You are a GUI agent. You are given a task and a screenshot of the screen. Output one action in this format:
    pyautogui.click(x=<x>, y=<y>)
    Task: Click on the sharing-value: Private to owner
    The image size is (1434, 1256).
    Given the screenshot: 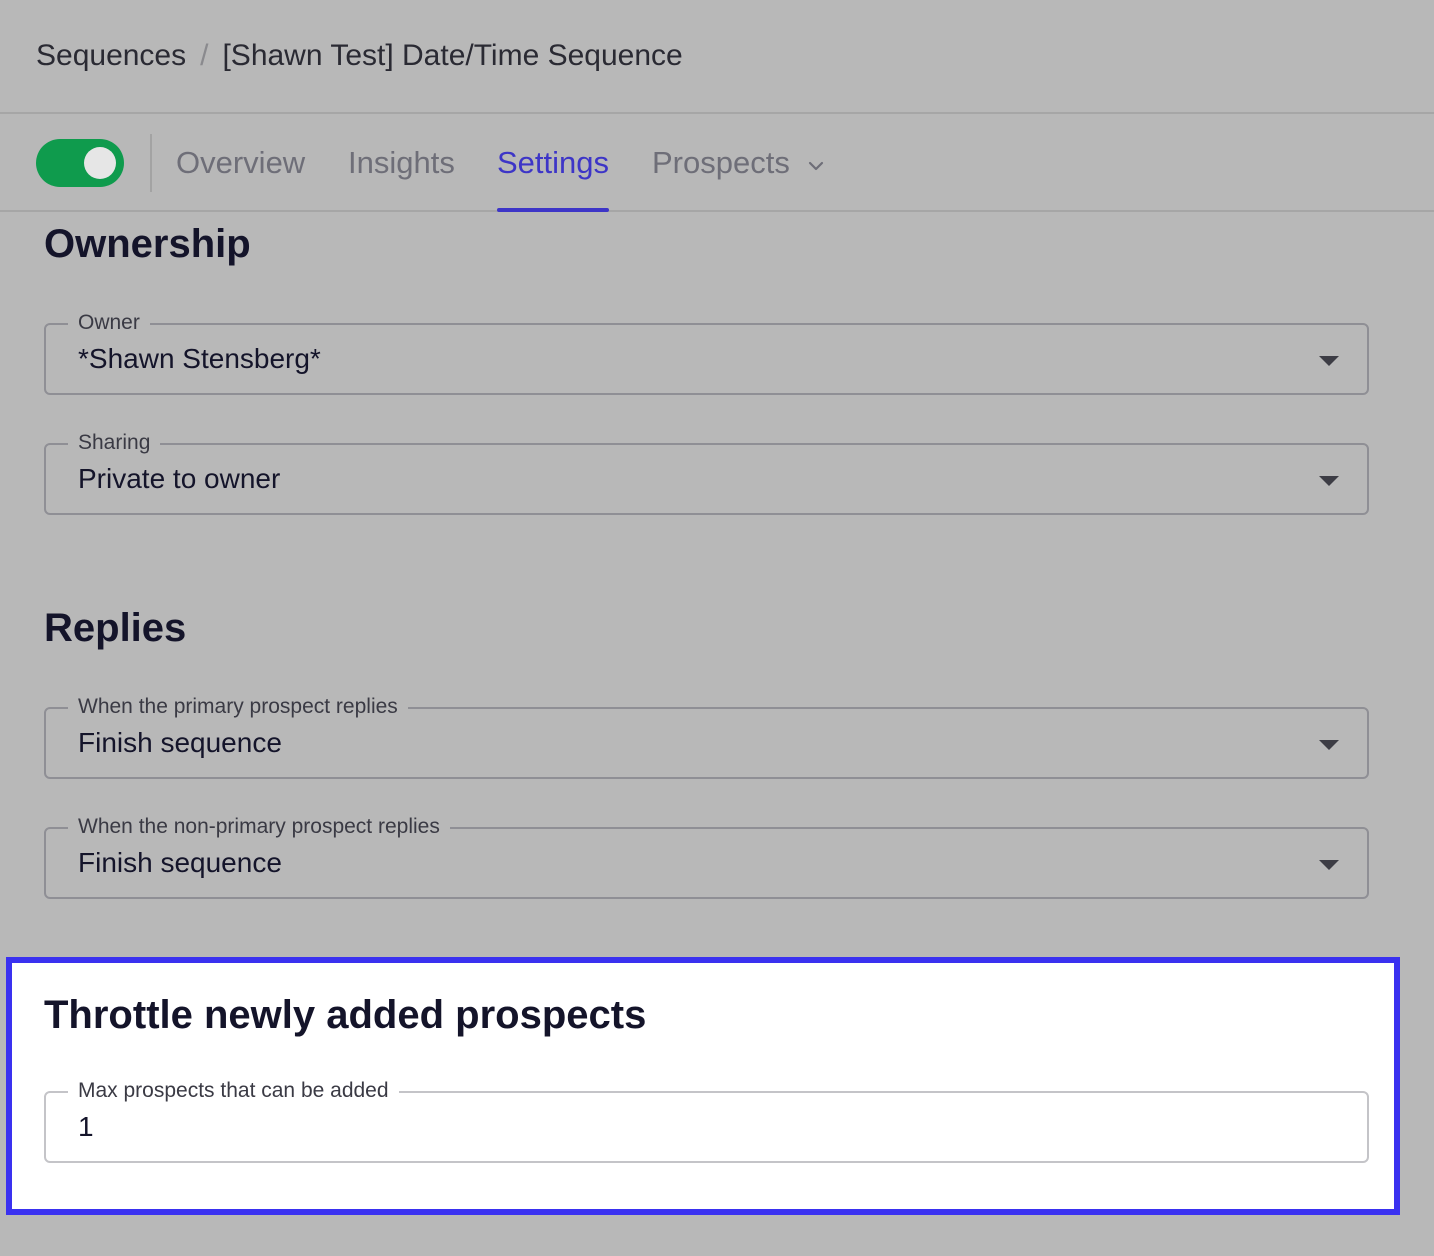 What is the action you would take?
    pyautogui.click(x=179, y=478)
    